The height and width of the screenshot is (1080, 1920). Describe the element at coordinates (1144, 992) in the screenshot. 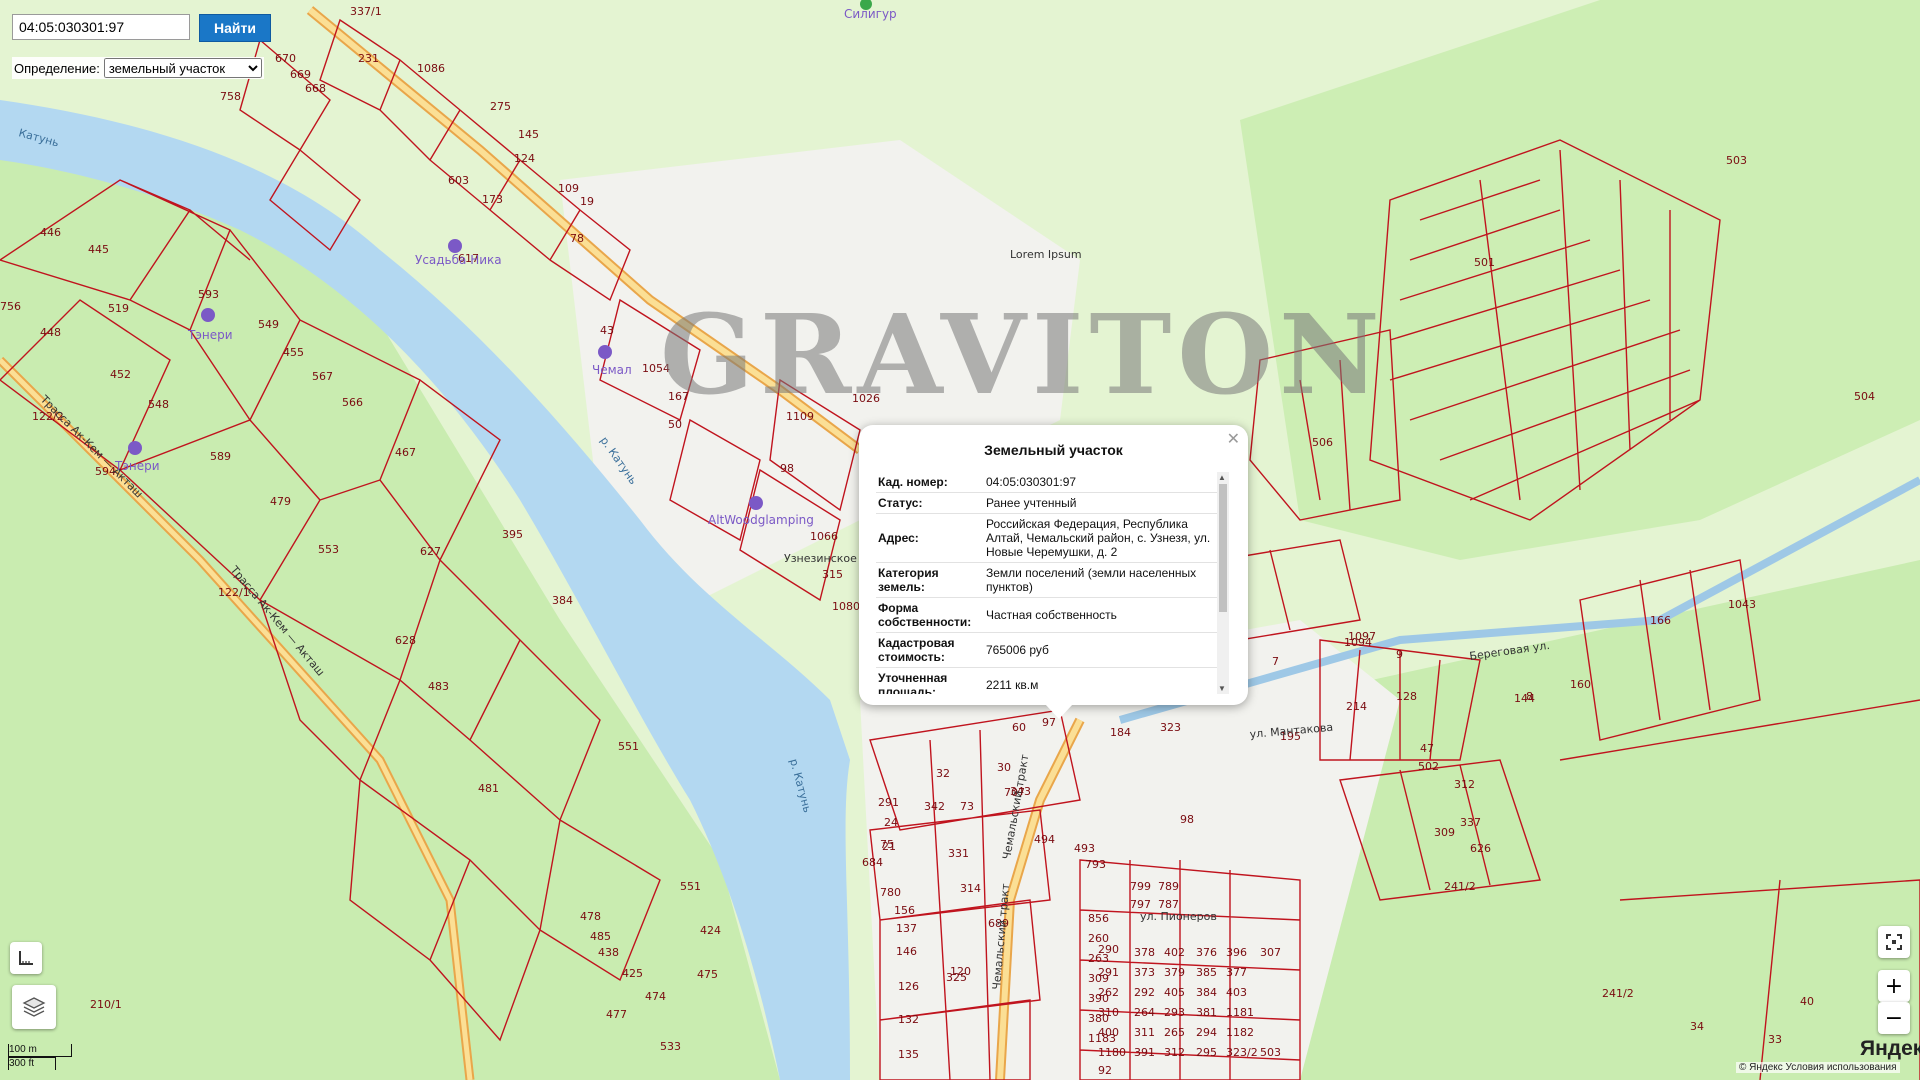

I see `plot-label: 292` at that location.